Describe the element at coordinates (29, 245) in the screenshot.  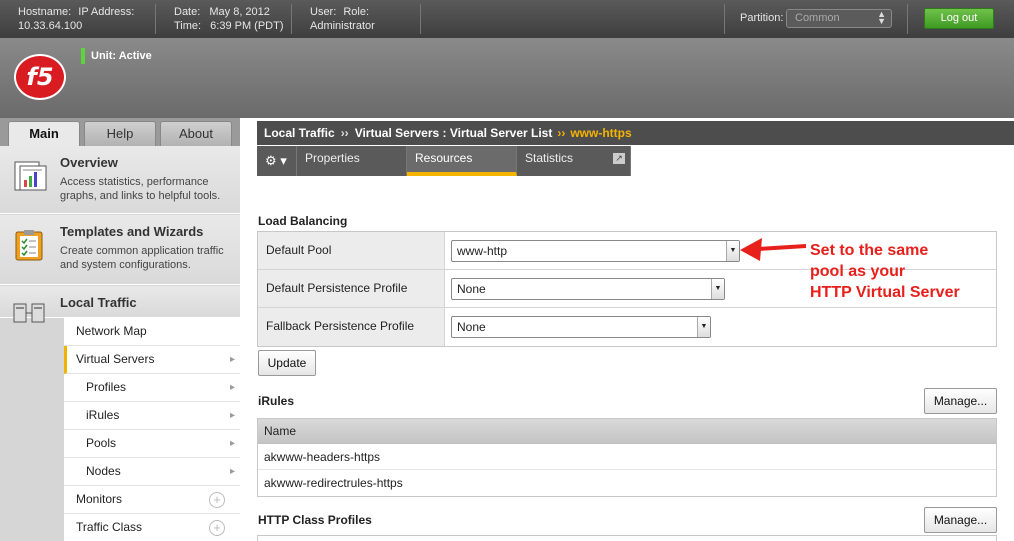
I see `clipboard-icon` at that location.